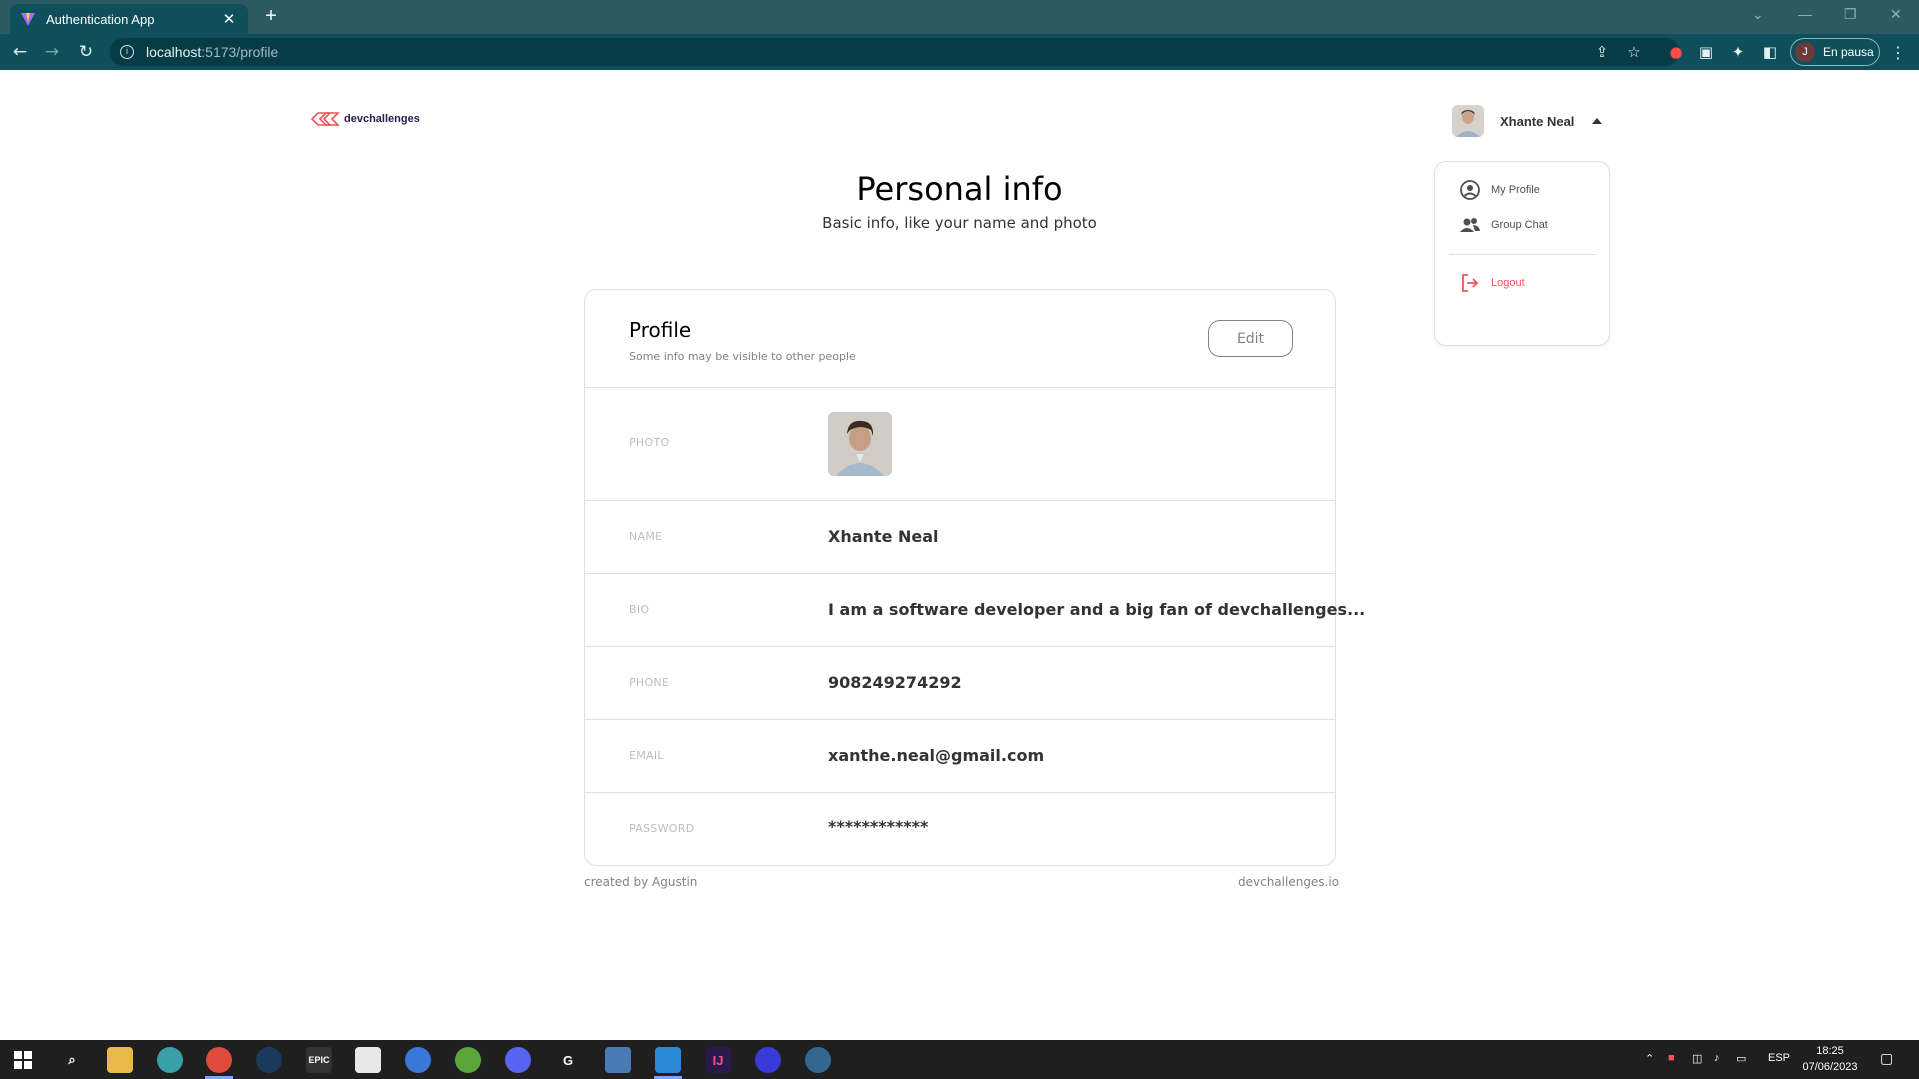 The height and width of the screenshot is (1079, 1919). I want to click on tab-search-icon: ⌄, so click(1758, 14).